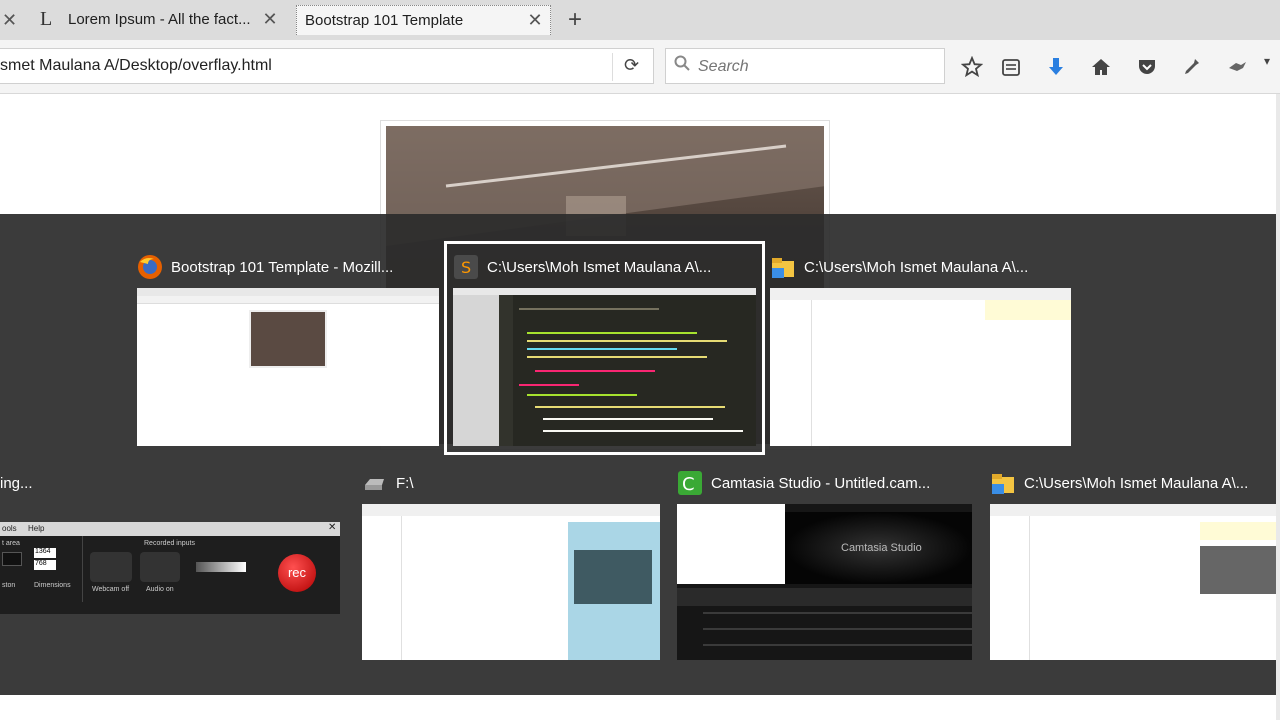 Image resolution: width=1280 pixels, height=720 pixels. I want to click on microphone-icon, so click(160, 567).